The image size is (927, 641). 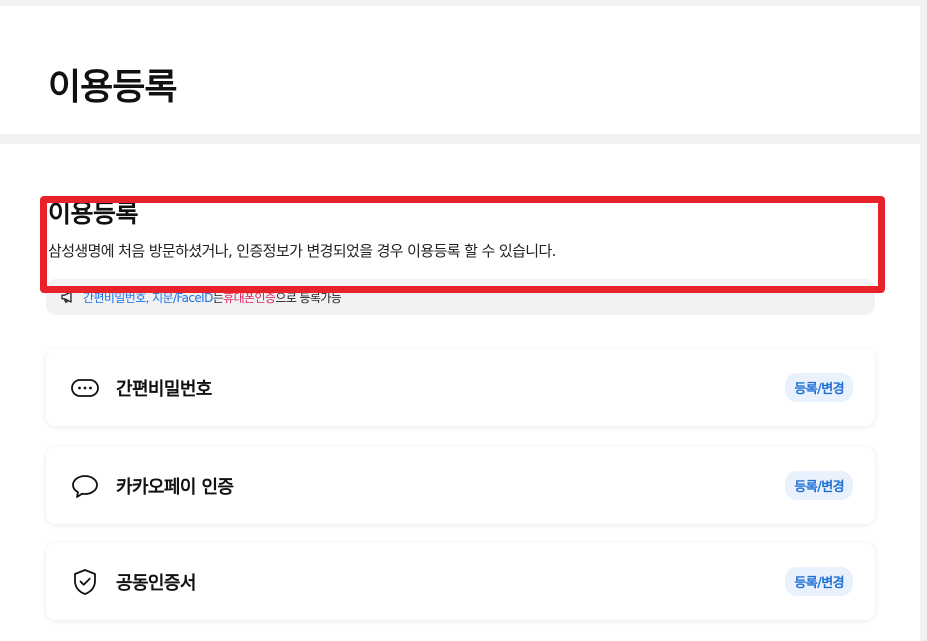 I want to click on method-label: 간편비밀번호, so click(x=164, y=389).